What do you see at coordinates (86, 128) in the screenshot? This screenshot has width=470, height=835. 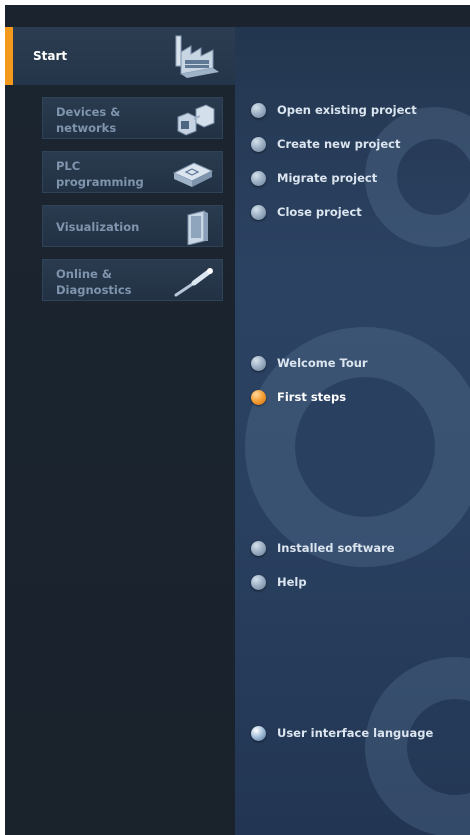 I see `nav-label-line: networks` at bounding box center [86, 128].